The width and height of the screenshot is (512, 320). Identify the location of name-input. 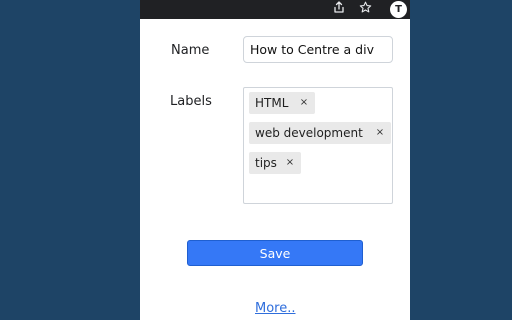
(318, 49).